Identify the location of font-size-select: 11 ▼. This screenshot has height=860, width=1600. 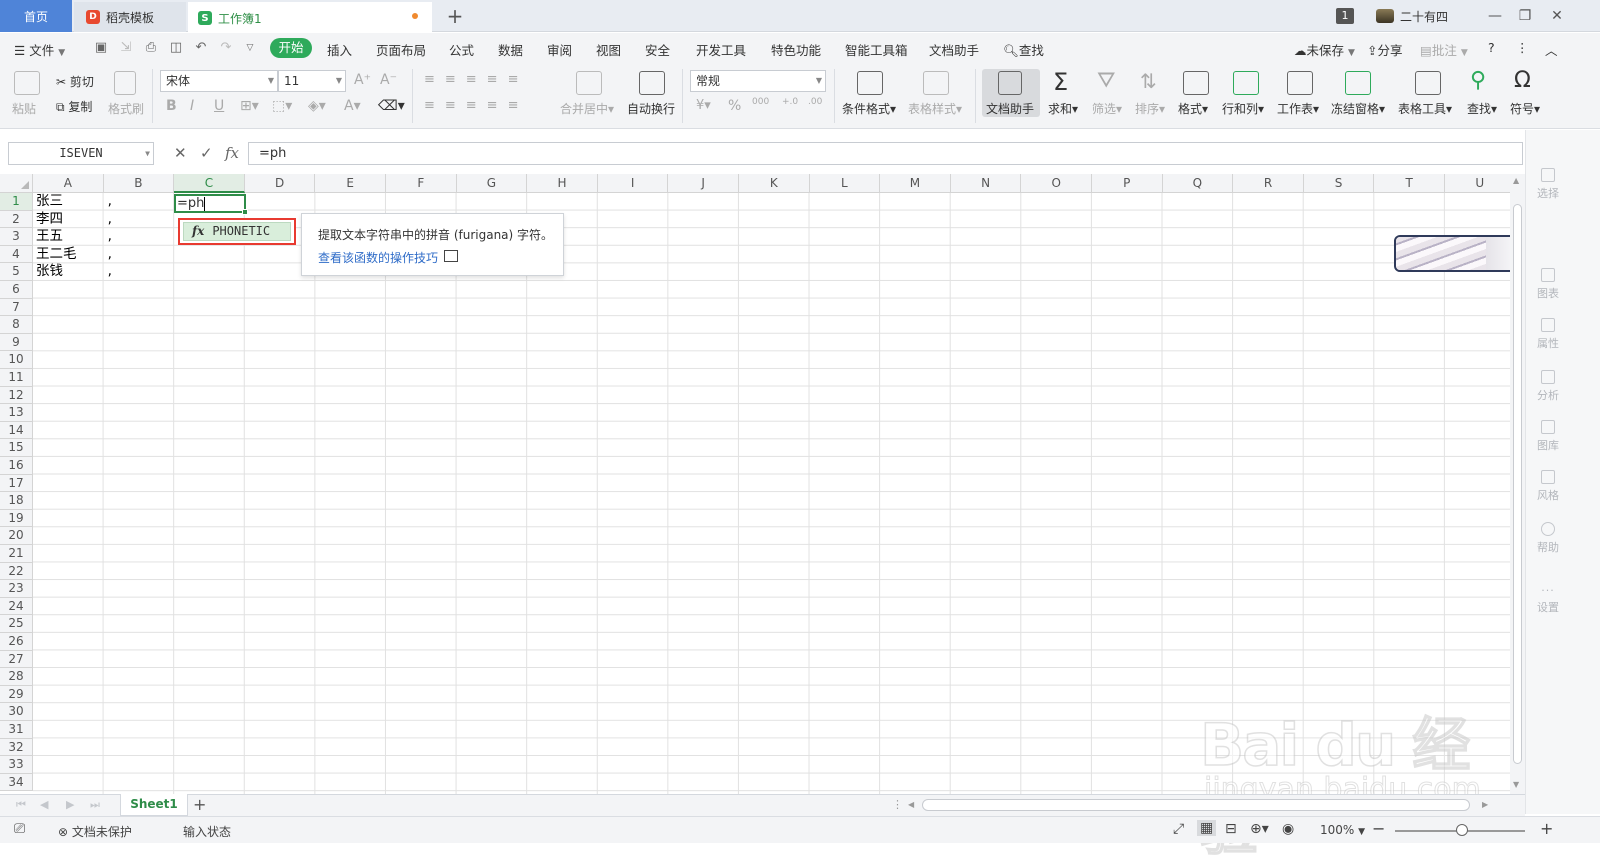
(312, 81).